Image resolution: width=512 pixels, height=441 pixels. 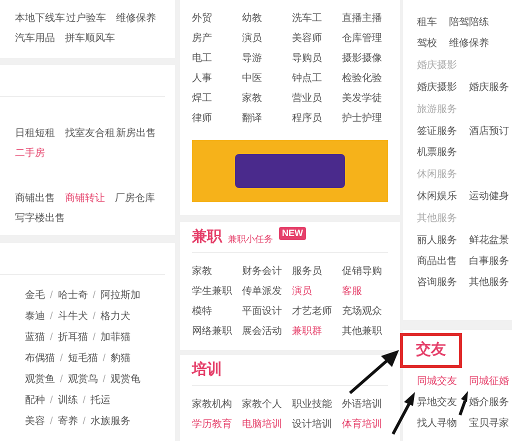 I want to click on category-link: 客服, so click(x=367, y=291).